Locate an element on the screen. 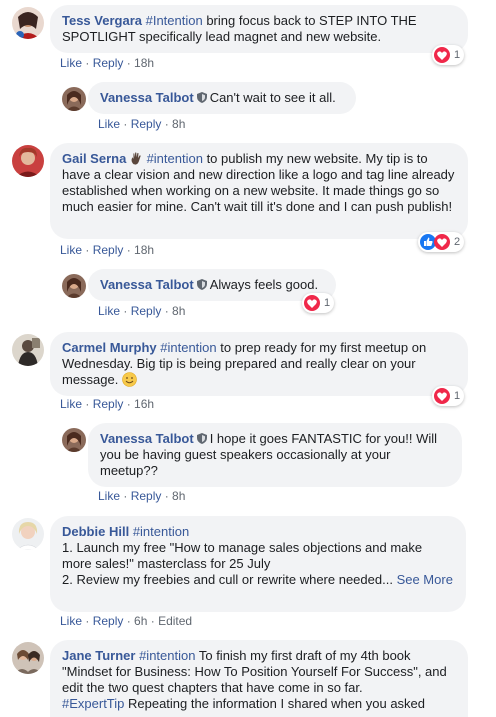 The width and height of the screenshot is (496, 717). comment-author: Gail Serna is located at coordinates (94, 158).